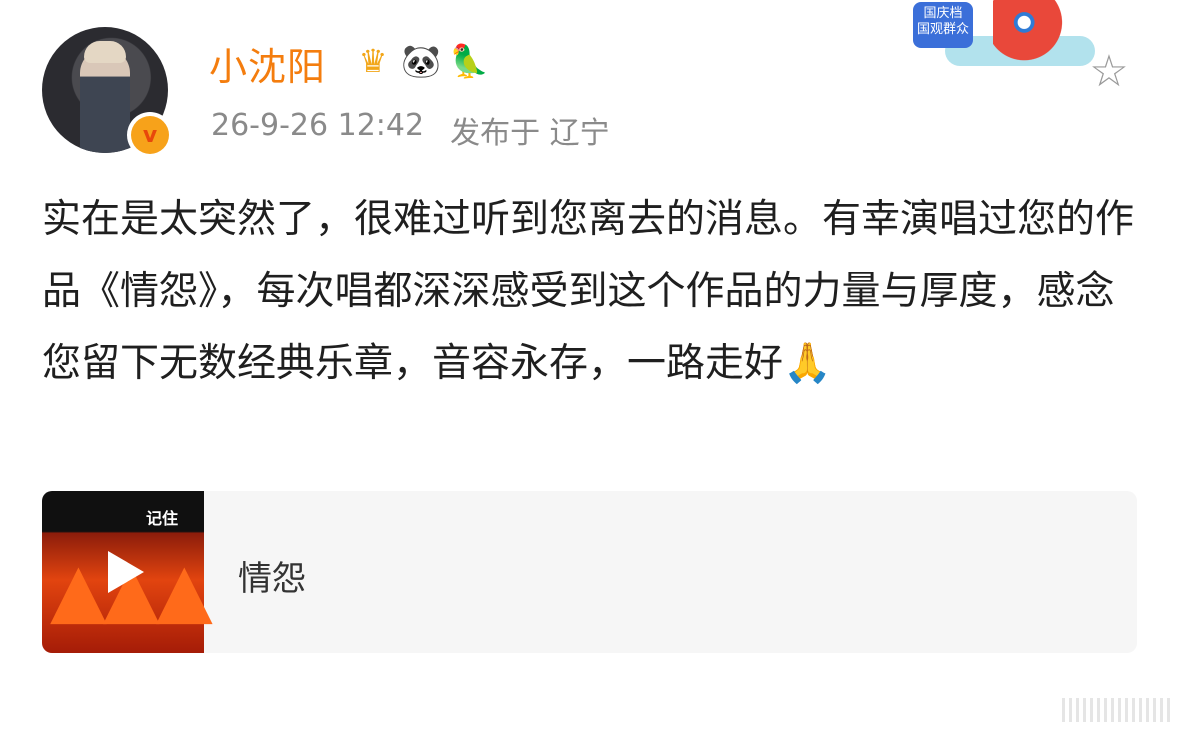  What do you see at coordinates (1117, 710) in the screenshot?
I see `watermark` at bounding box center [1117, 710].